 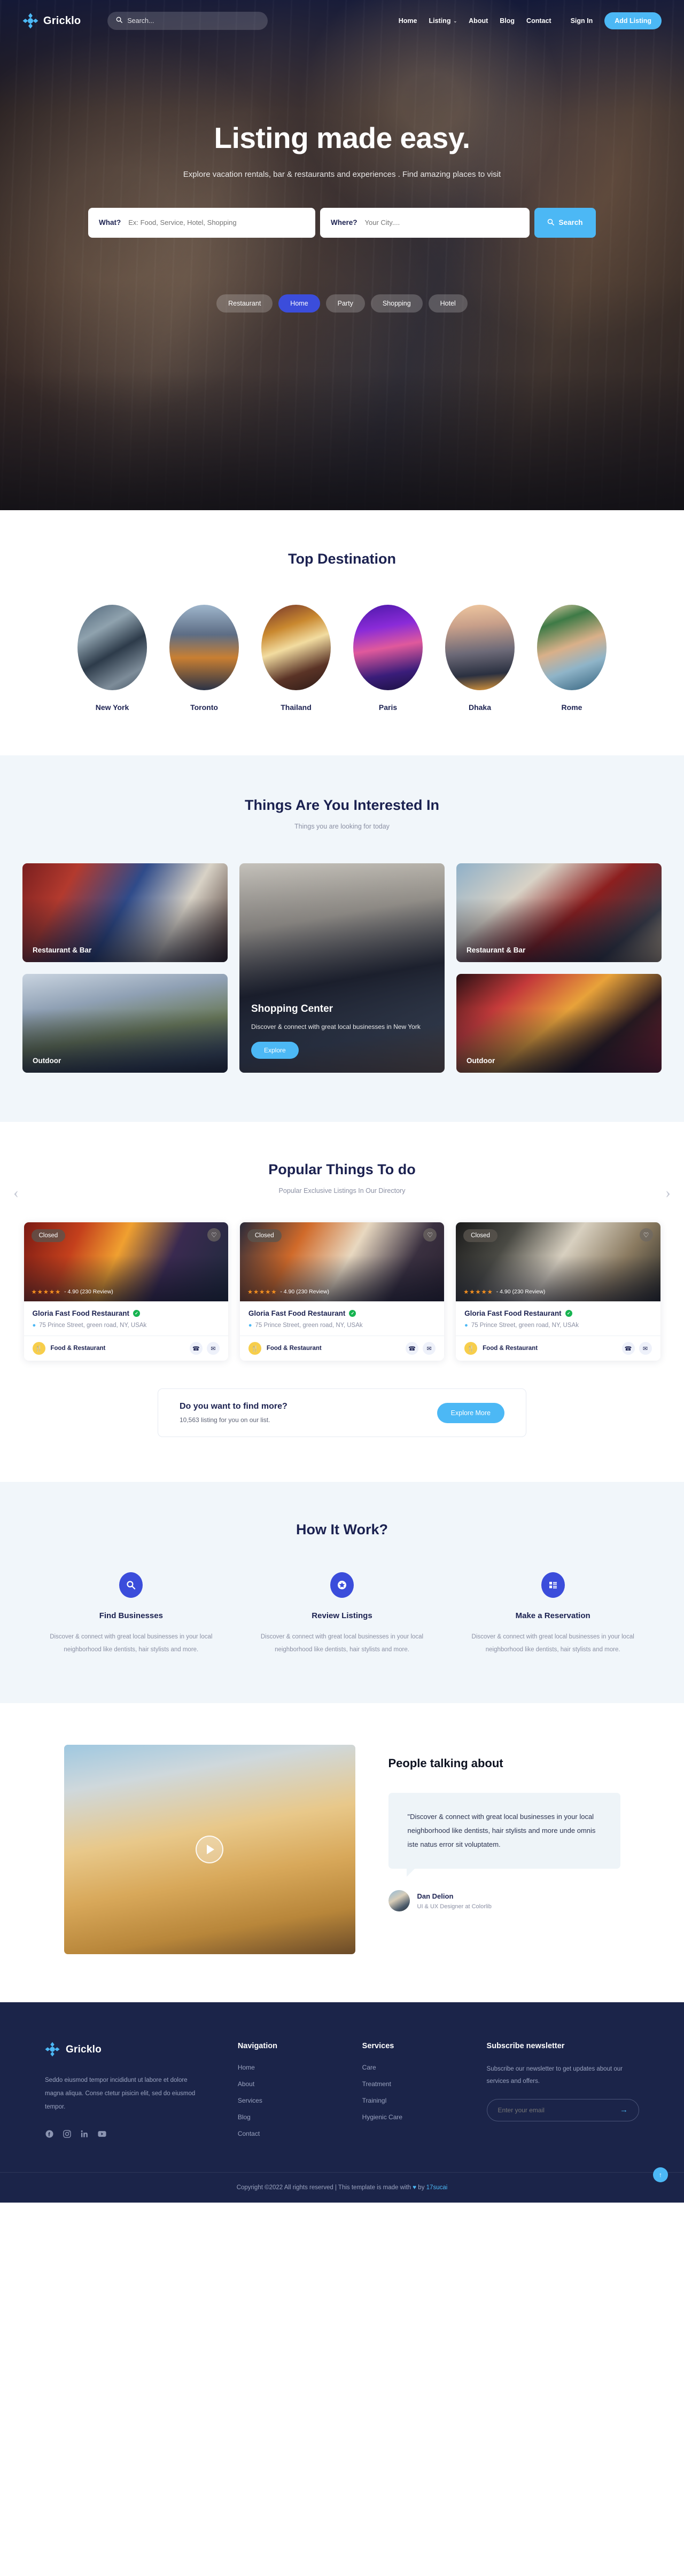 I want to click on pill-home: Home, so click(x=299, y=303).